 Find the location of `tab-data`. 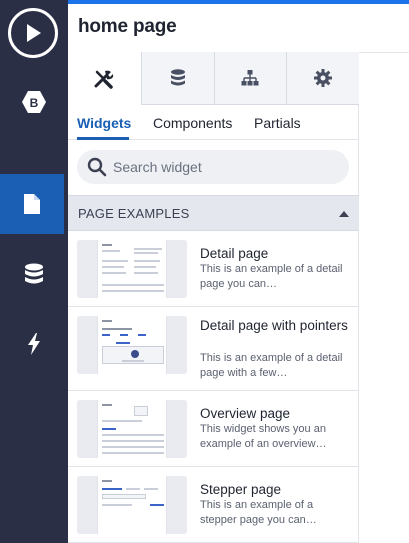

tab-data is located at coordinates (177, 78).